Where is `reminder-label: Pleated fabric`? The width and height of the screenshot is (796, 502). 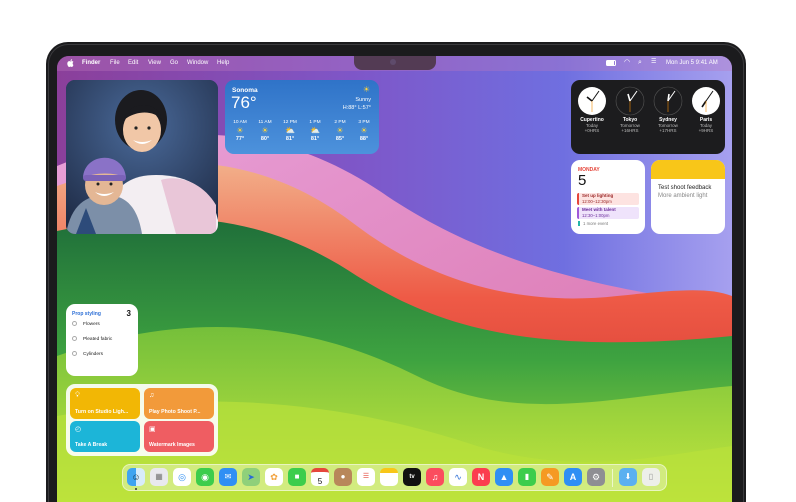 reminder-label: Pleated fabric is located at coordinates (98, 339).